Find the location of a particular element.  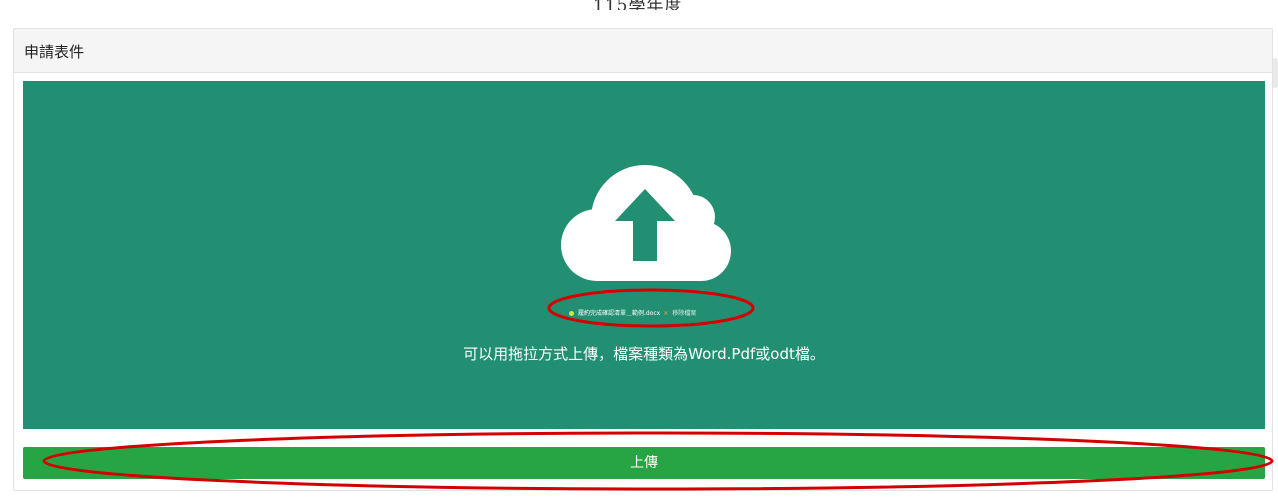

file-name: 履約完成確認清單＿範例.docx is located at coordinates (619, 313).